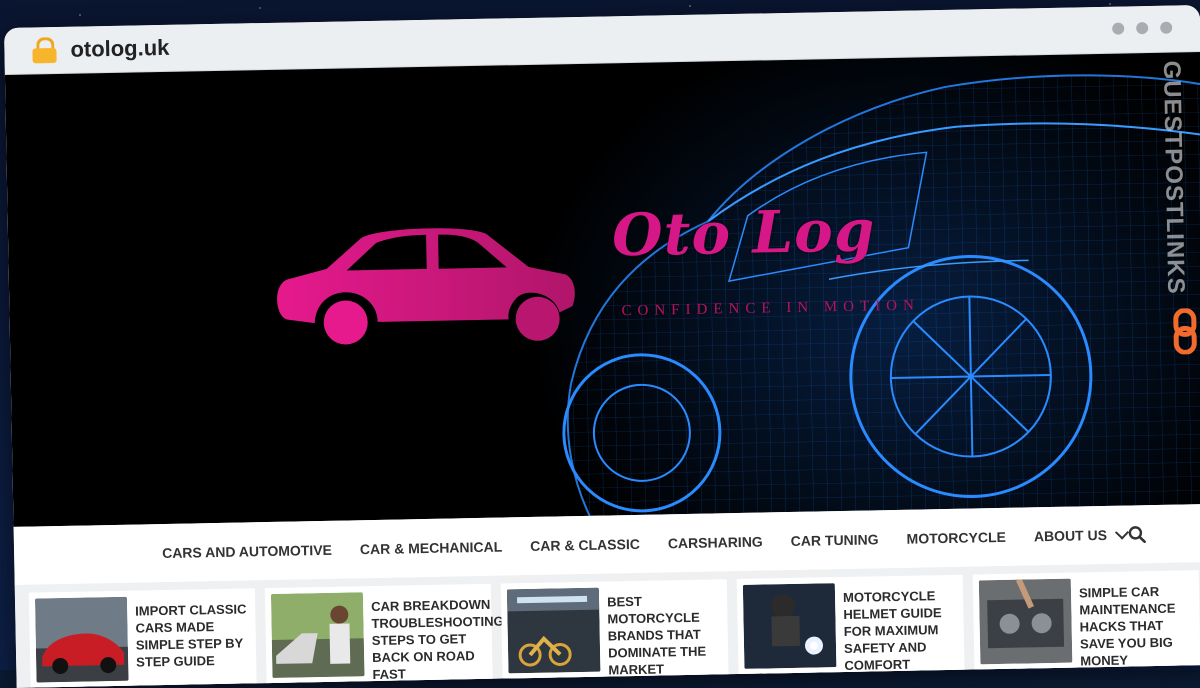  I want to click on nav-item-cars-and-automotive: CARS AND AUTOMOTIVE, so click(247, 551).